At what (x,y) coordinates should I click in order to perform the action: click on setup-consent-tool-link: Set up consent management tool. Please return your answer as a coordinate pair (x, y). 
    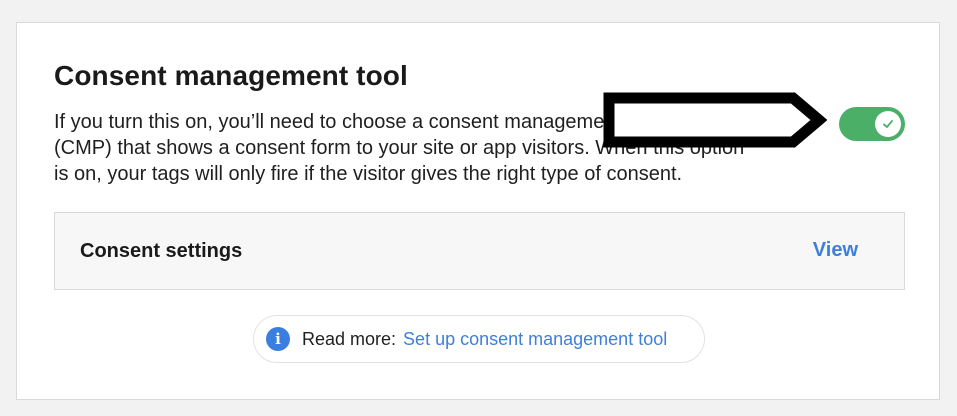
    Looking at the image, I should click on (535, 339).